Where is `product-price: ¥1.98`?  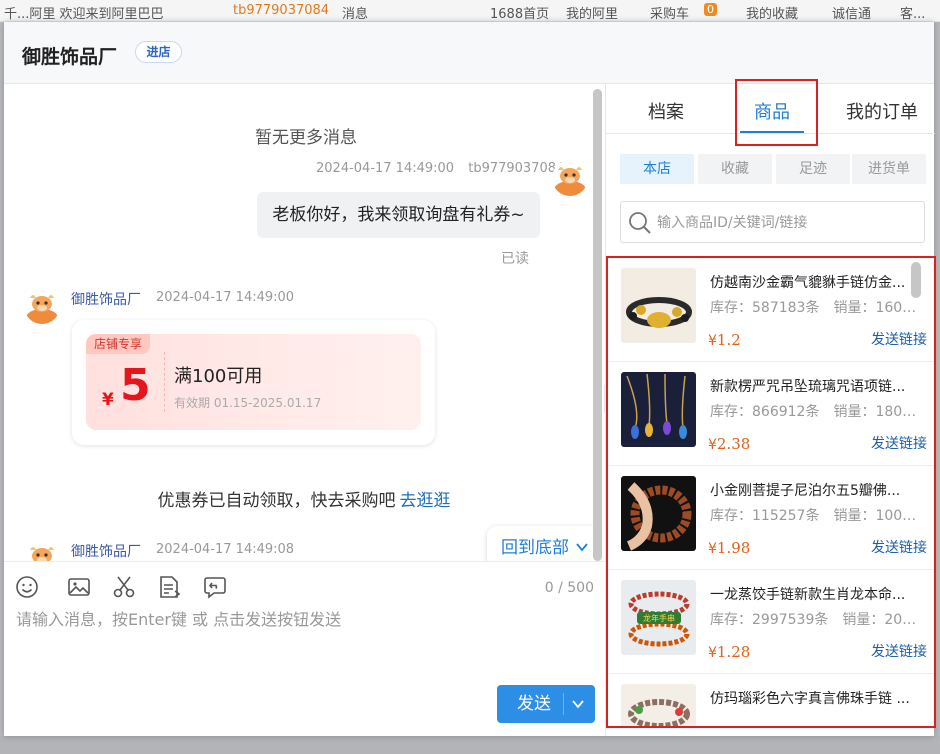
product-price: ¥1.98 is located at coordinates (729, 548).